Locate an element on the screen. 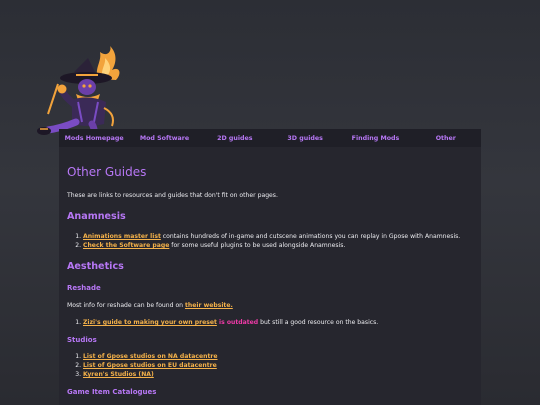 Image resolution: width=540 pixels, height=405 pixels. list-item: List of Gpose studios on NA datacentre is located at coordinates (278, 356).